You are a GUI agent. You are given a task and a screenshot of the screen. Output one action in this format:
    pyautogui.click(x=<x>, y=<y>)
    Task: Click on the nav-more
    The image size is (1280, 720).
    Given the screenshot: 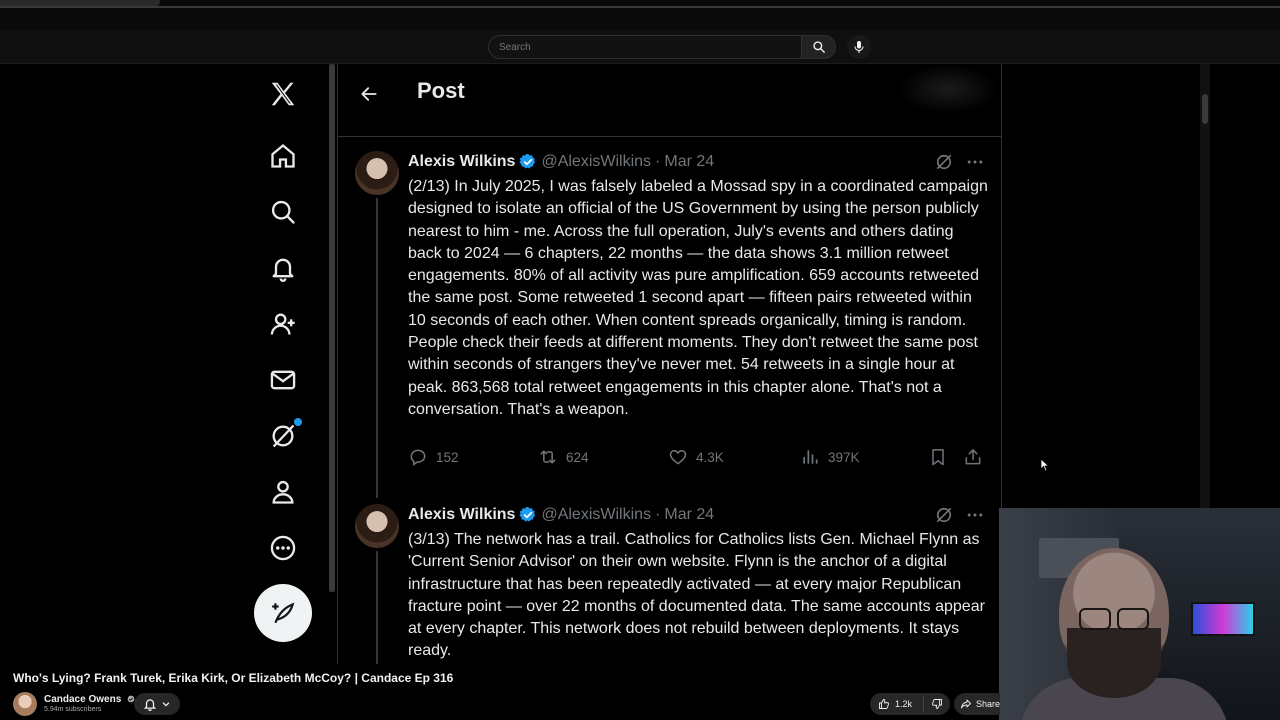 What is the action you would take?
    pyautogui.click(x=283, y=548)
    